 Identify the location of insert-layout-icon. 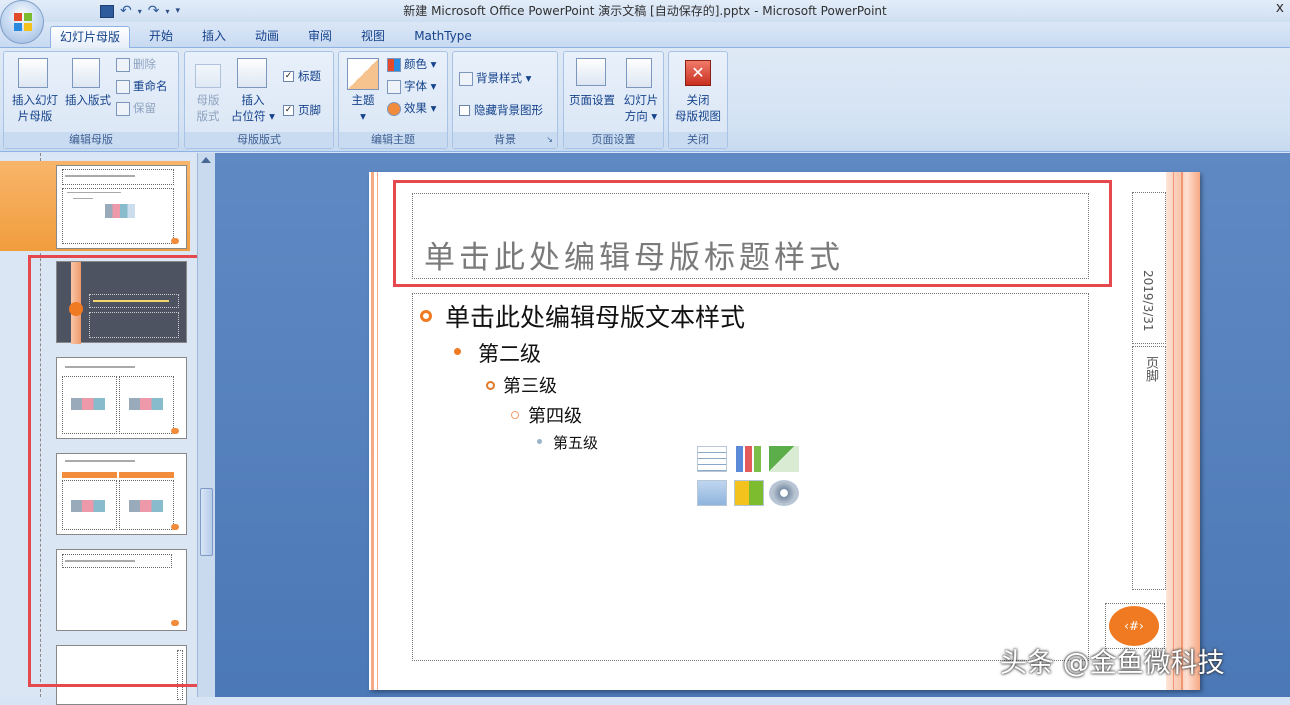
(86, 73).